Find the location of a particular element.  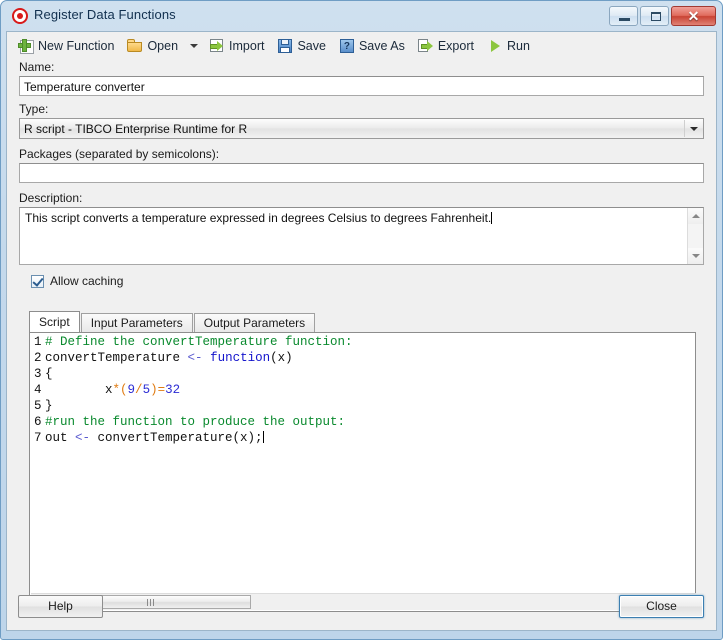

scroll-up-arrow-icon is located at coordinates (695, 216).